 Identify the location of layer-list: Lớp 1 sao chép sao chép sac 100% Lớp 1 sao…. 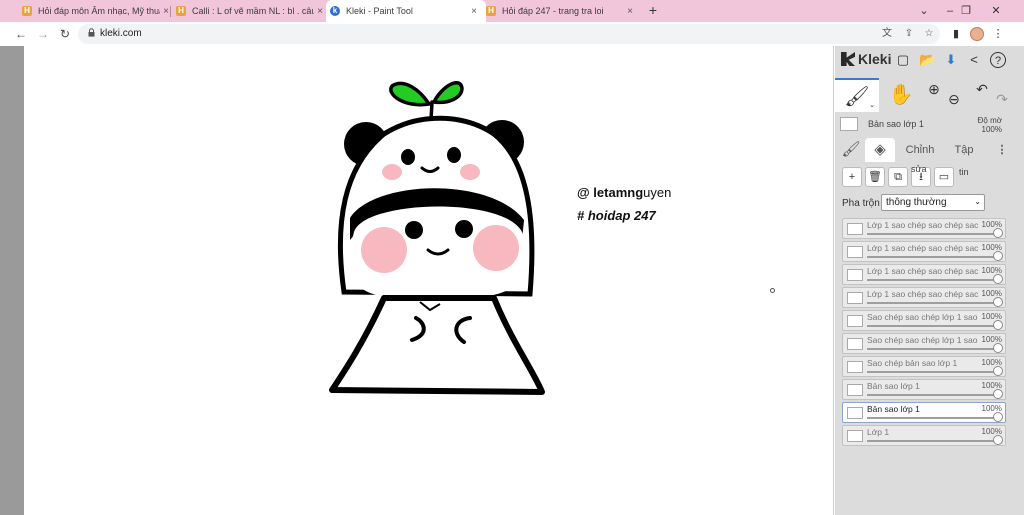
(924, 333).